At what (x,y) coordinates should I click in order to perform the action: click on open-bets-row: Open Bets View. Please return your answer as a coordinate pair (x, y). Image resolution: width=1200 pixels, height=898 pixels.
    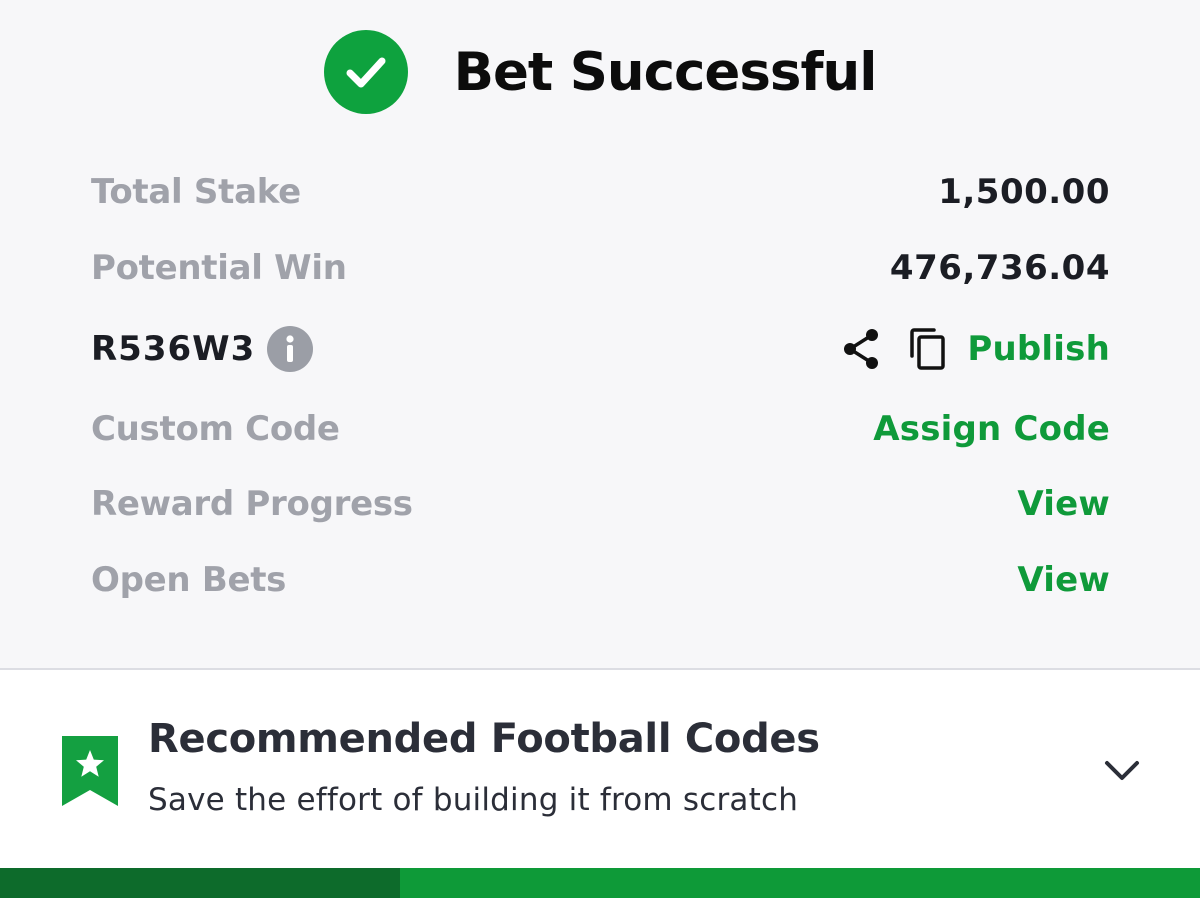
    Looking at the image, I should click on (600, 580).